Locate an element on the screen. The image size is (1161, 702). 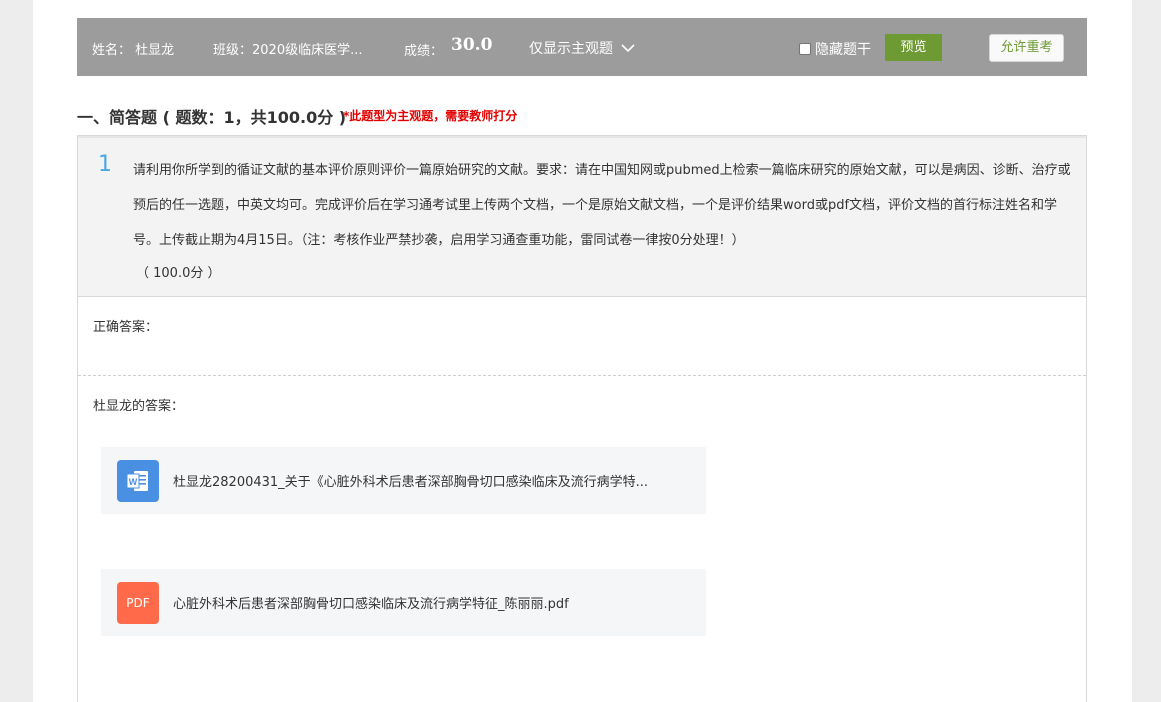
score-value: 30.0 is located at coordinates (472, 45).